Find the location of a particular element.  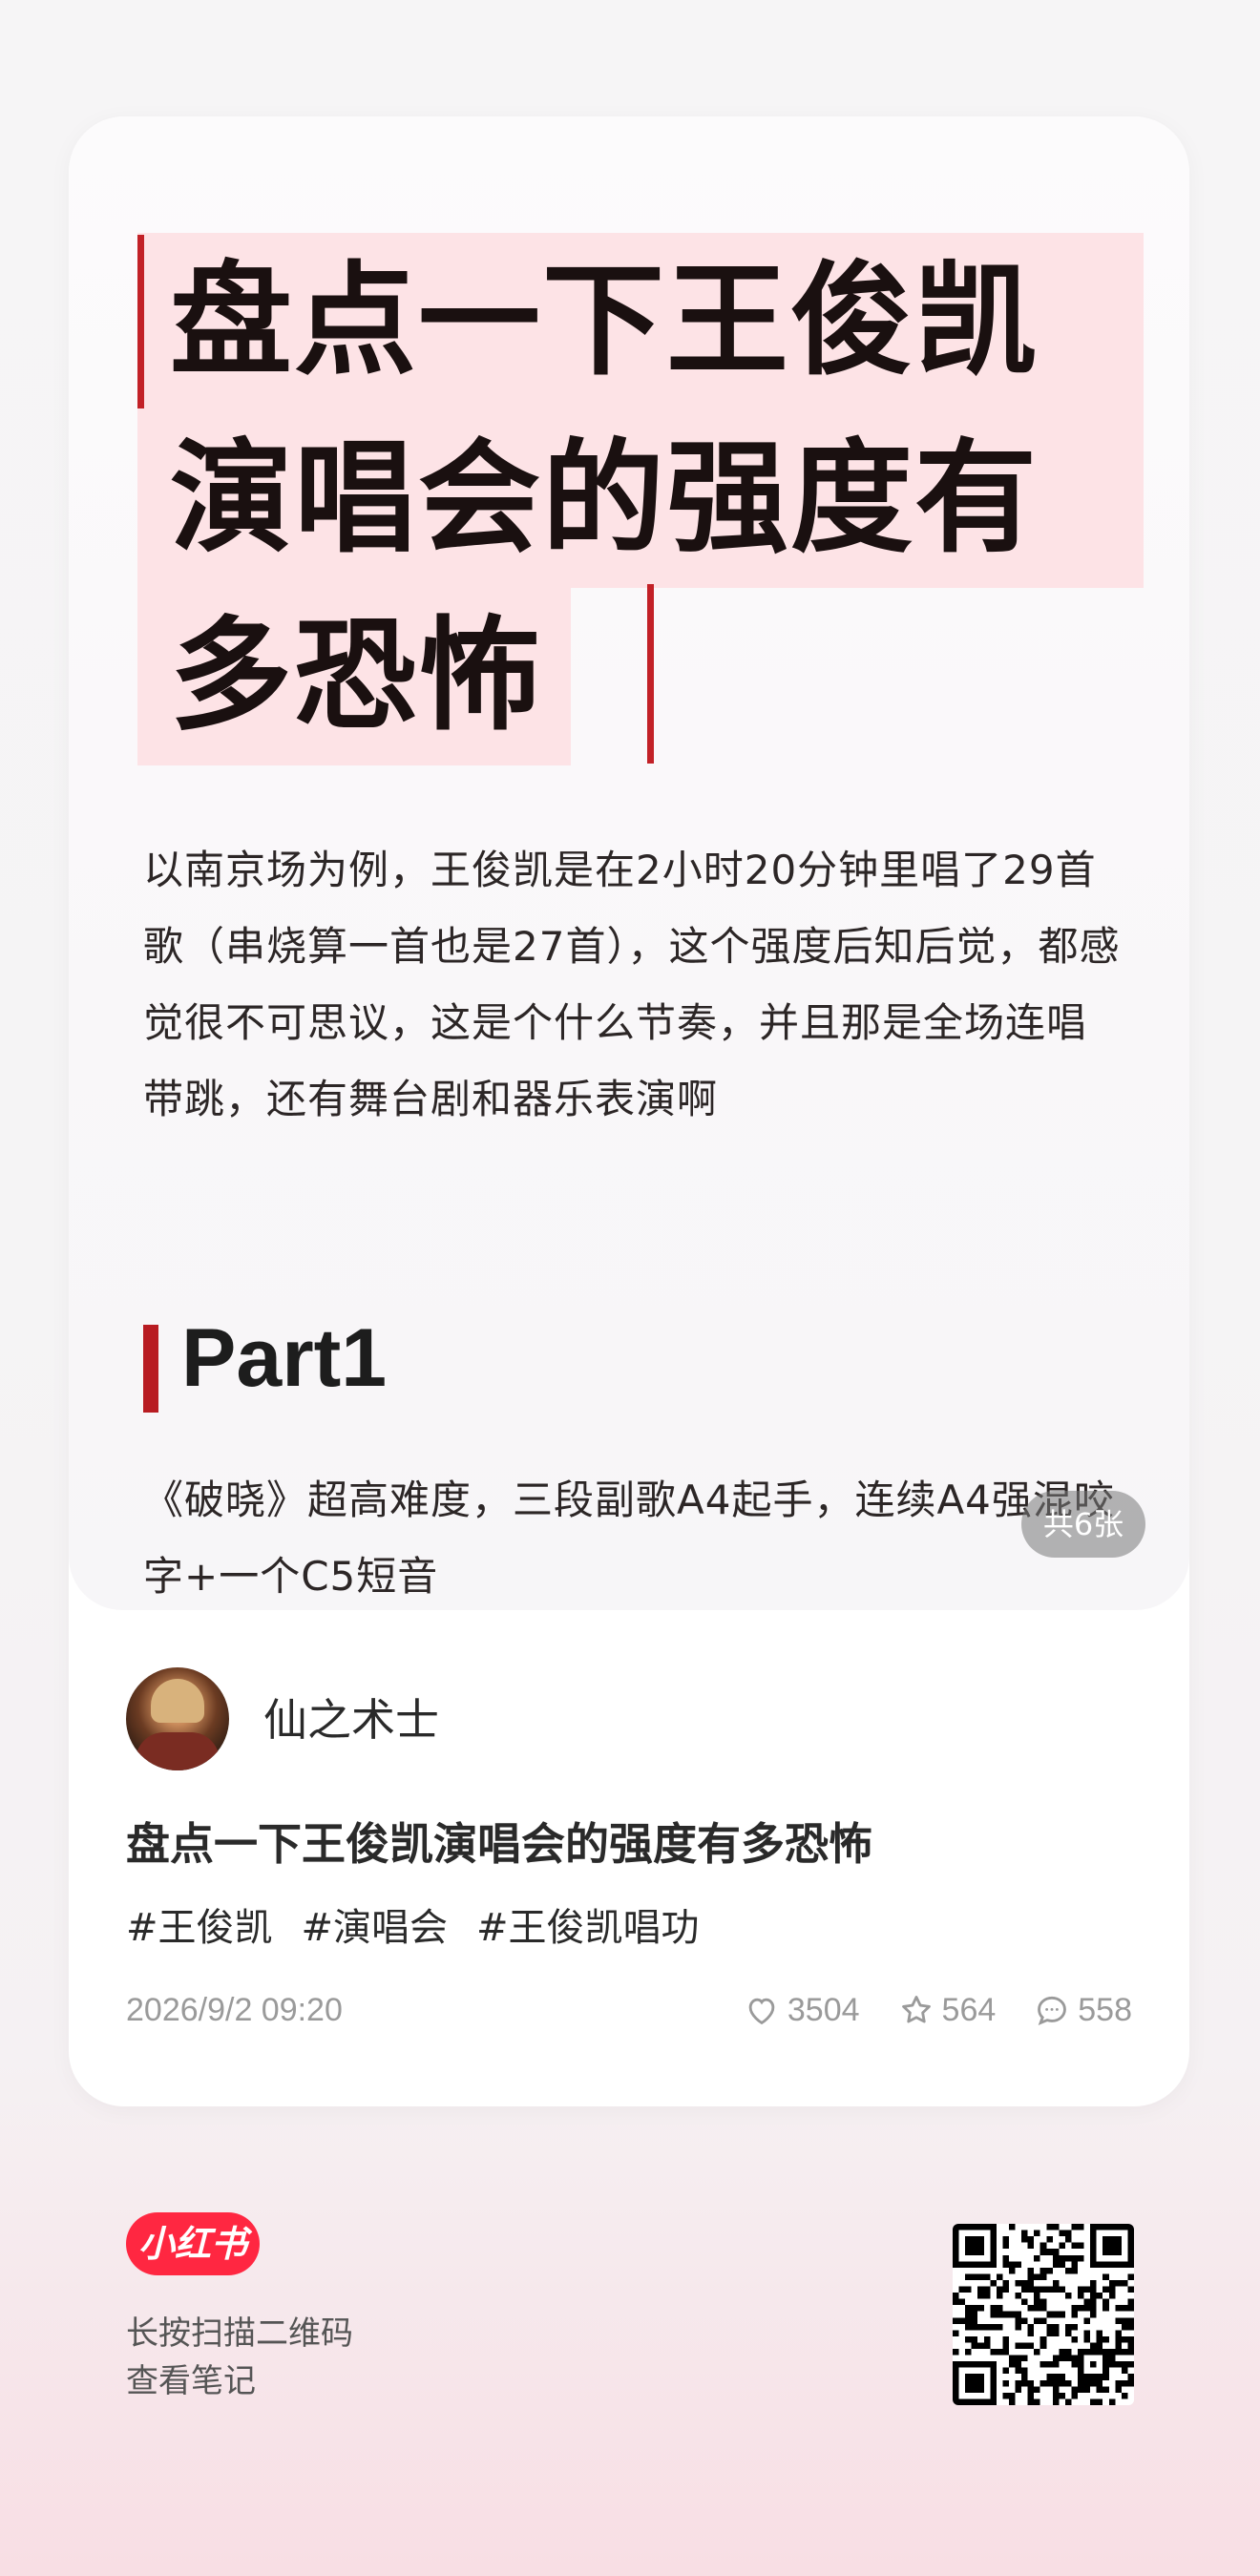

post-title: 盘点一下王俊凯演唱会的强度有多恐怖 is located at coordinates (499, 1844).